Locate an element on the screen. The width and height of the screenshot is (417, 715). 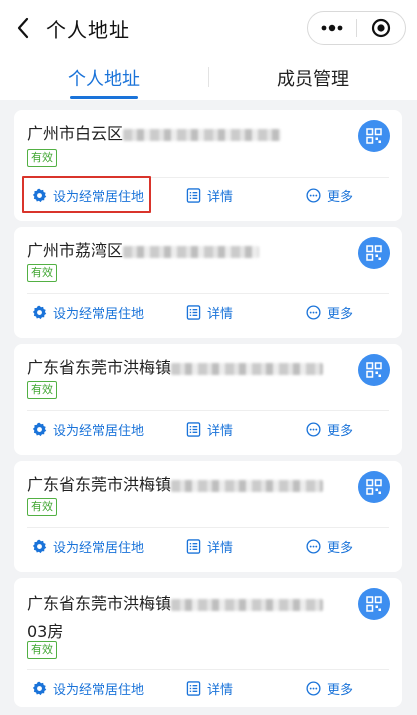
address-text: 广东省东莞市洪梅镇 03房 is located at coordinates (185, 618).